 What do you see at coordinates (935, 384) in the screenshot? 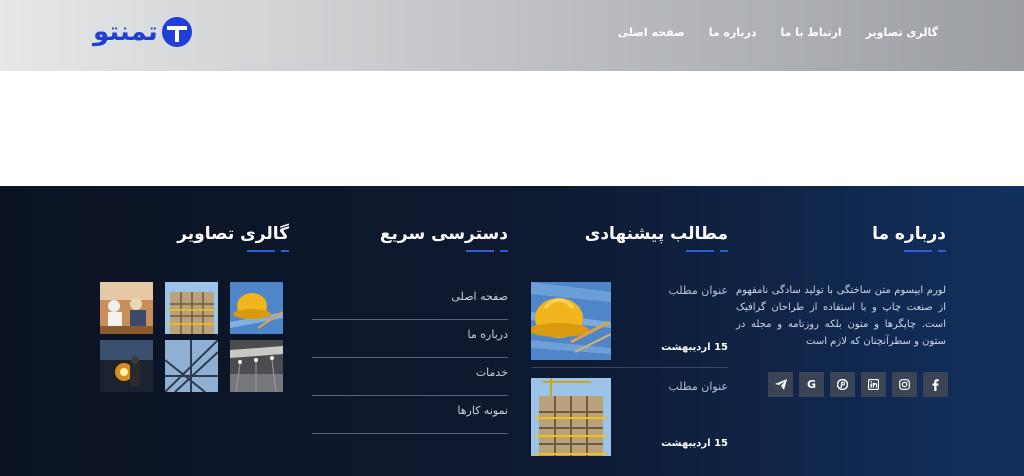
I see `facebook-icon` at bounding box center [935, 384].